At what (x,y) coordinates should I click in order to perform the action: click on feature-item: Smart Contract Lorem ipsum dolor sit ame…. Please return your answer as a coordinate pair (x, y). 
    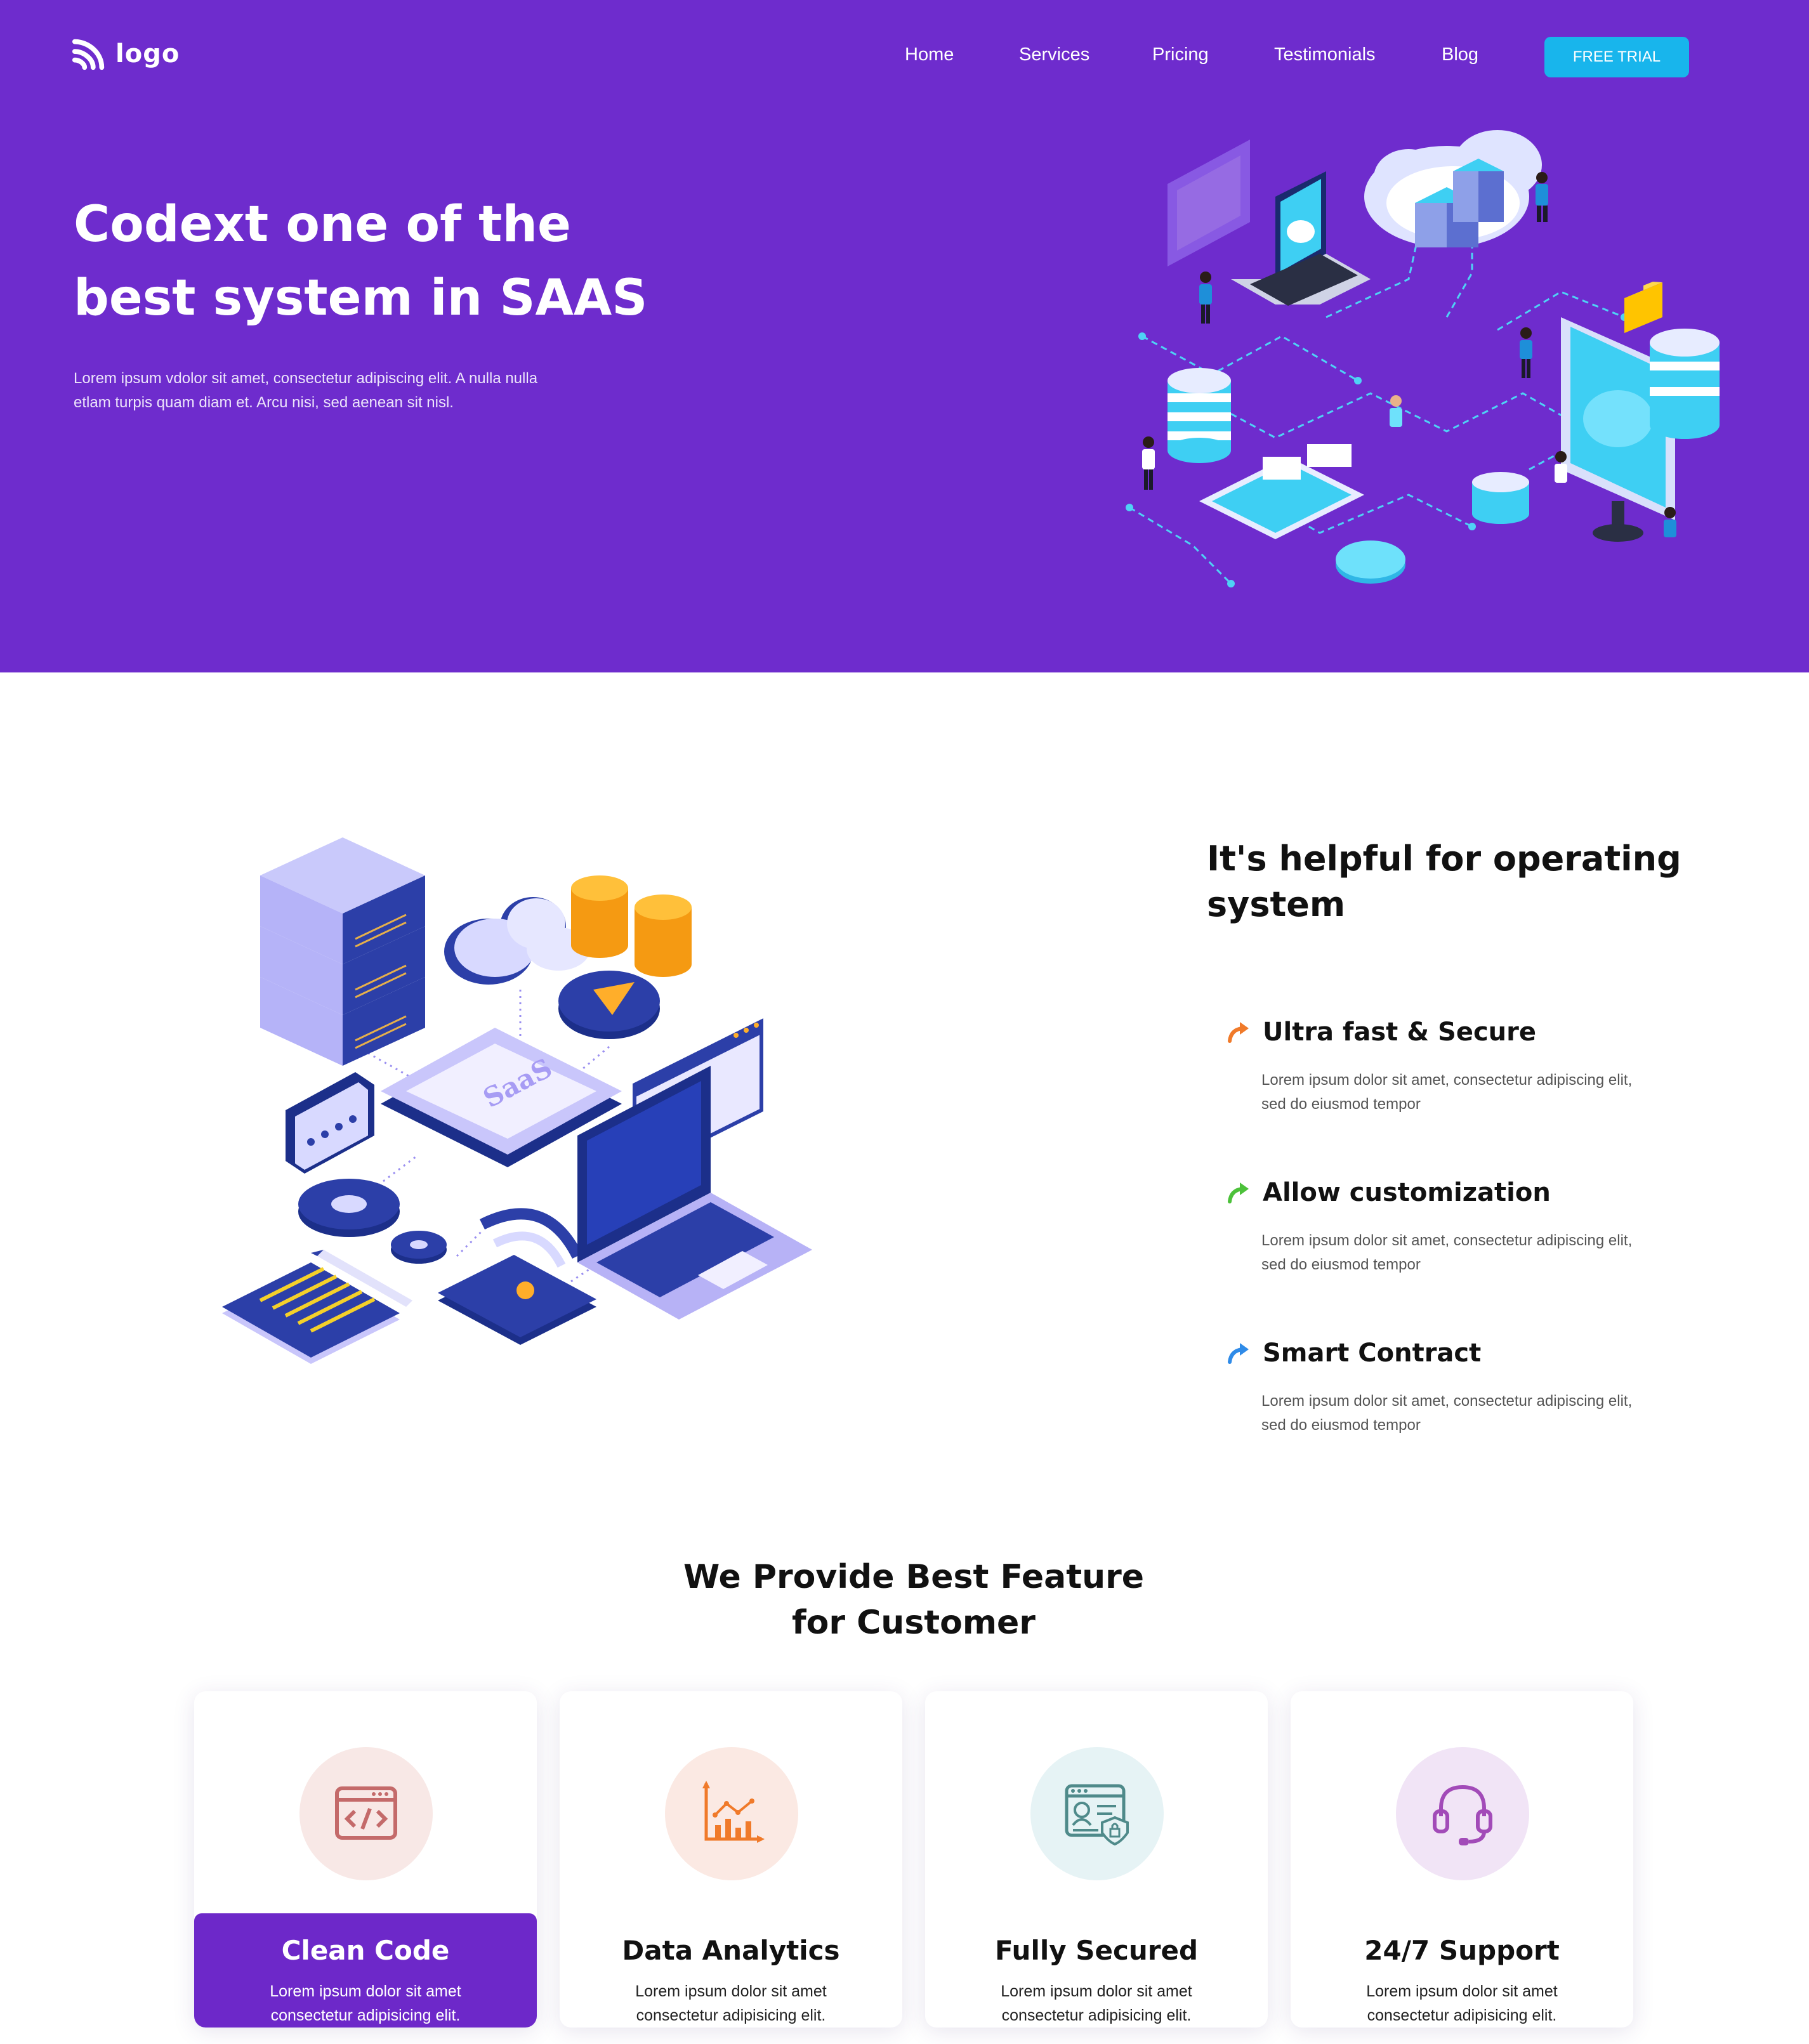
    Looking at the image, I should click on (1454, 1388).